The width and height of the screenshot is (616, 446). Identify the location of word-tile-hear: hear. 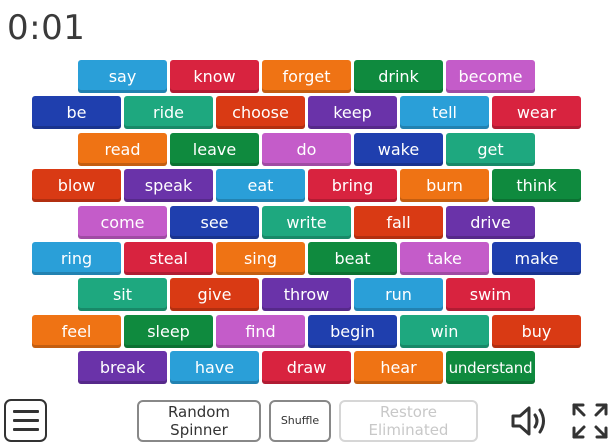
(398, 367).